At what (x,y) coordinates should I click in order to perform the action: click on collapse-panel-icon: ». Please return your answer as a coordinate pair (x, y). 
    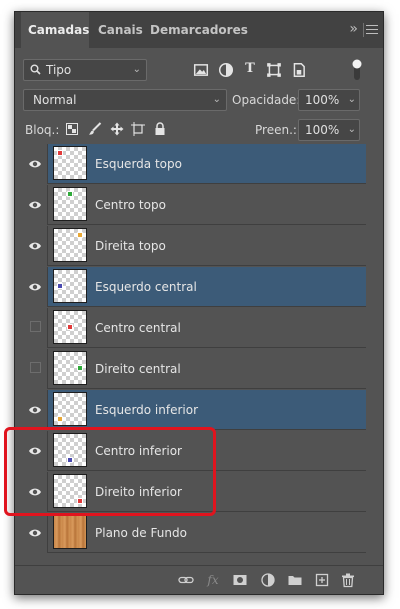
    Looking at the image, I should click on (353, 30).